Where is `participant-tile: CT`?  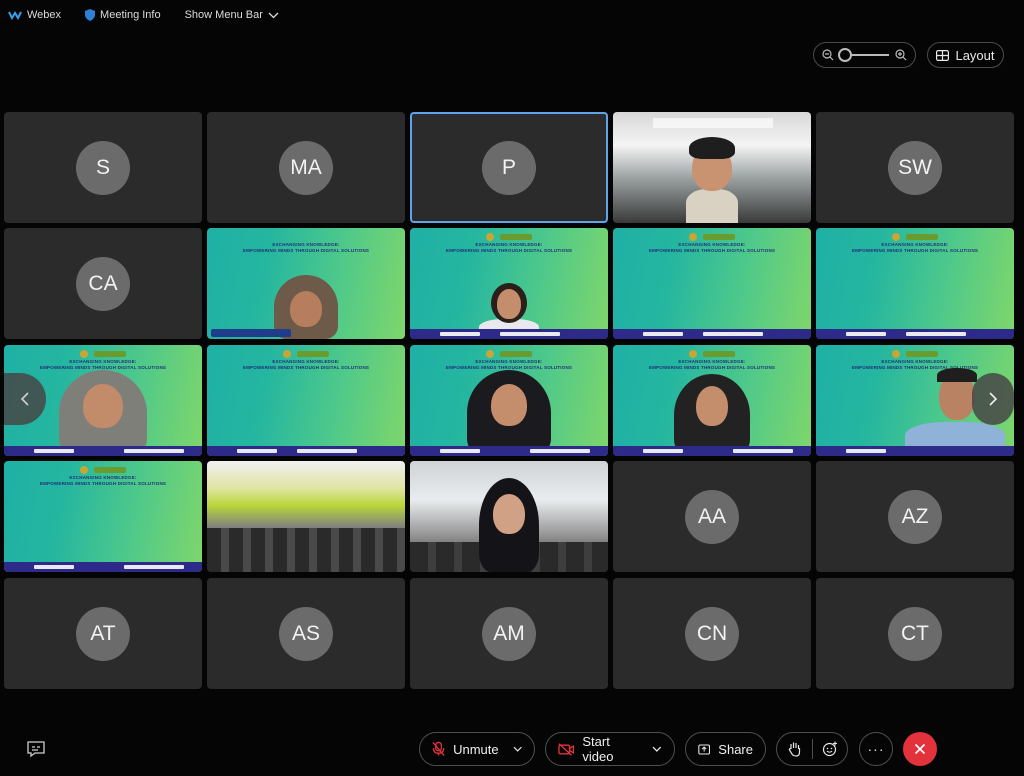 participant-tile: CT is located at coordinates (915, 633).